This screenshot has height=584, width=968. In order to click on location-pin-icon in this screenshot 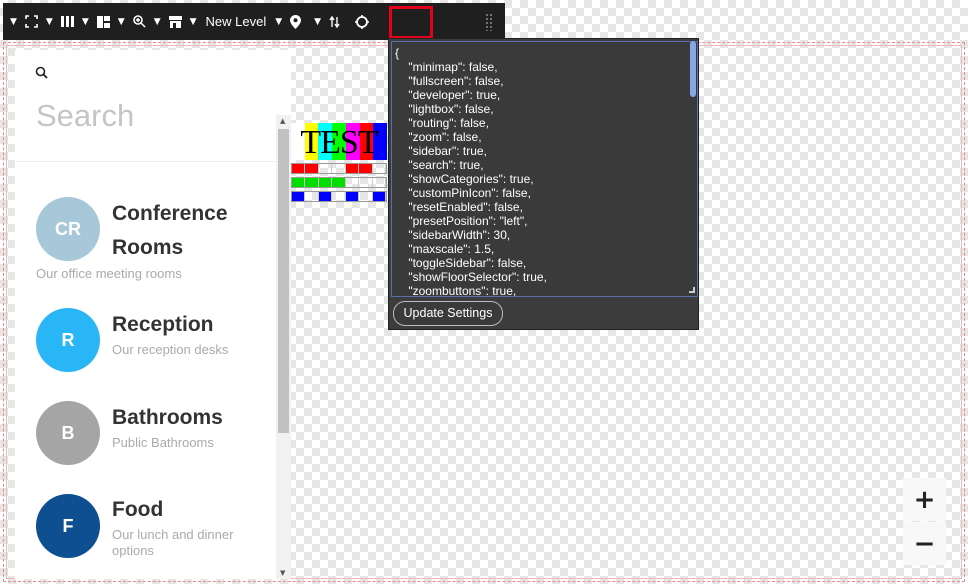, I will do `click(296, 21)`.